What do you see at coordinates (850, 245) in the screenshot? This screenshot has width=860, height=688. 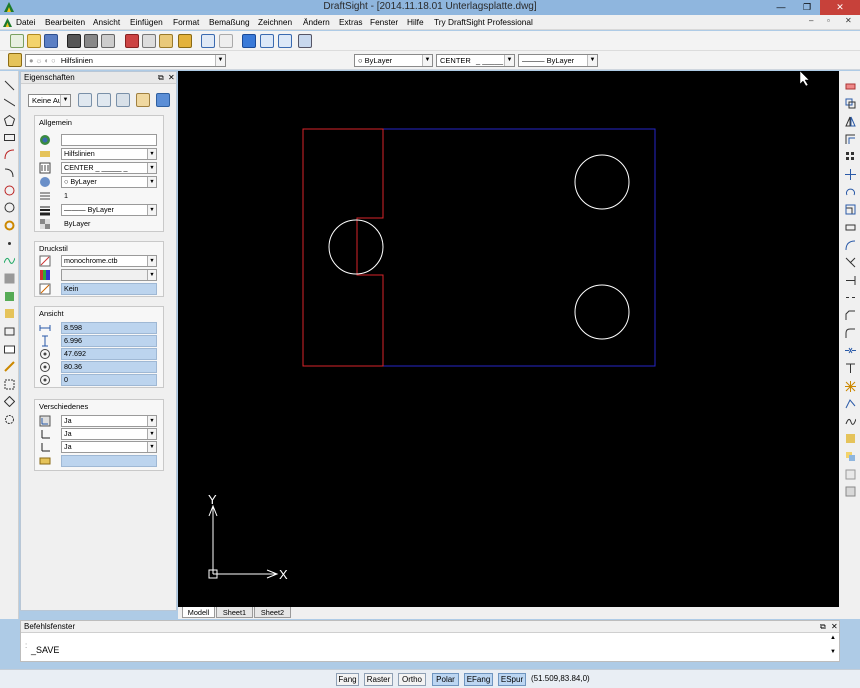 I see `lengthen-icon` at bounding box center [850, 245].